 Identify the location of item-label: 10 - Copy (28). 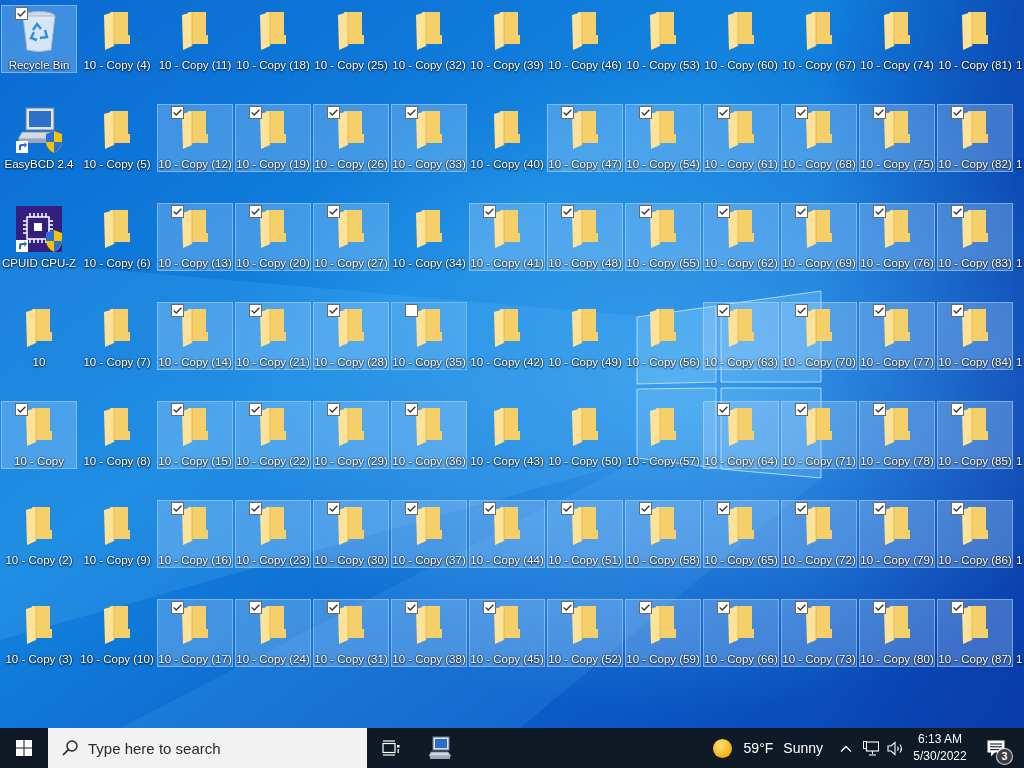
(351, 362).